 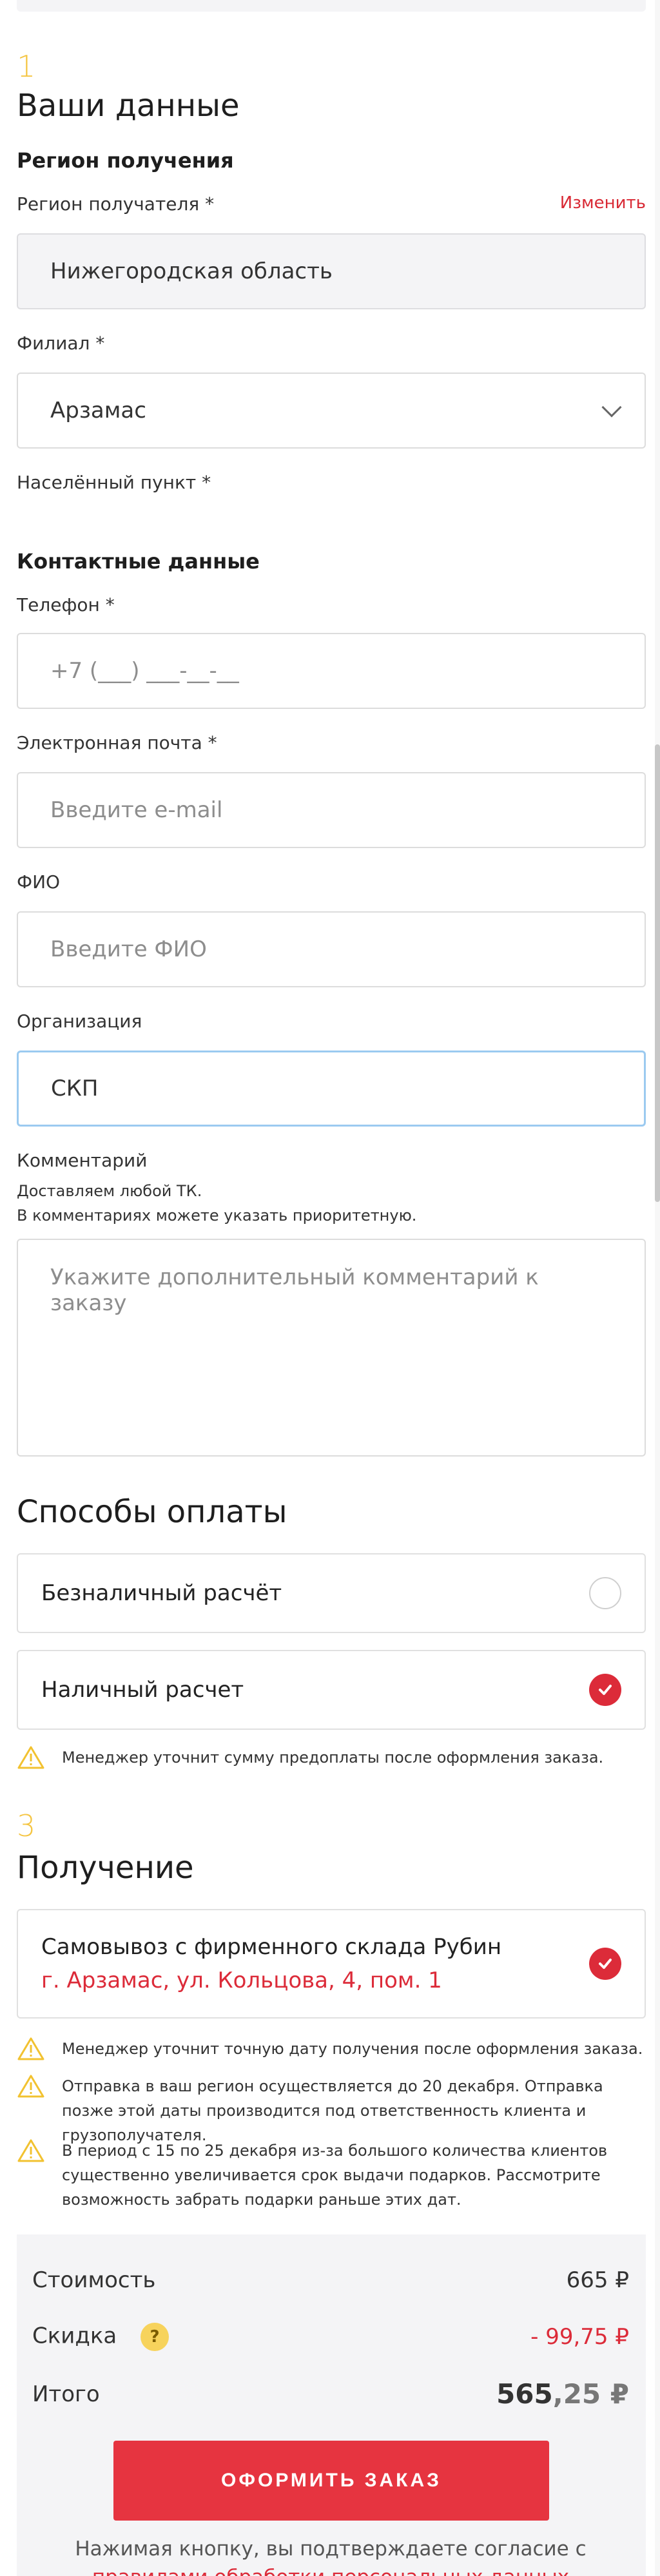 I want to click on name-field, so click(x=331, y=949).